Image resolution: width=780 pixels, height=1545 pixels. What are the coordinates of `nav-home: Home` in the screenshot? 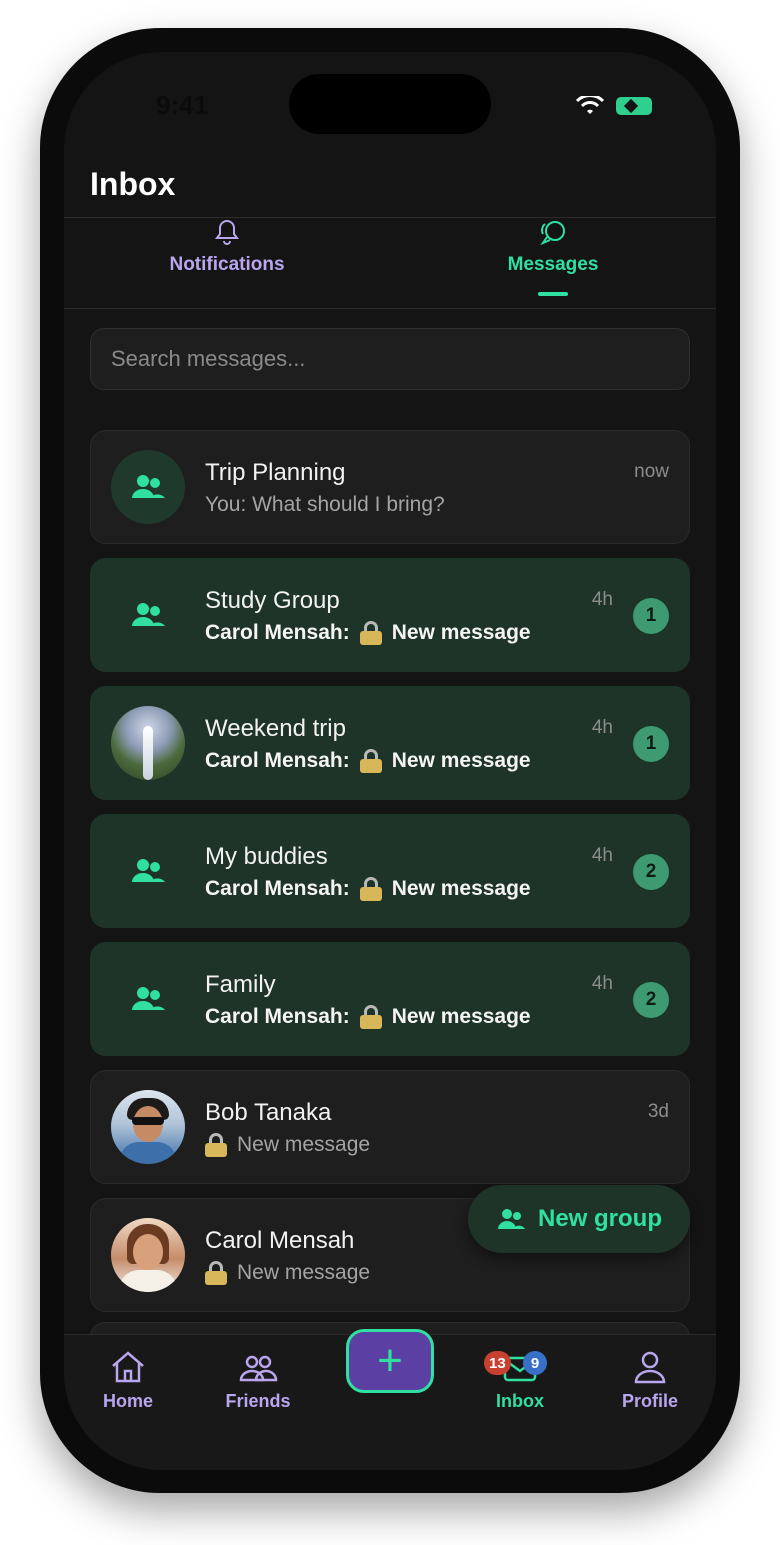 It's located at (128, 1379).